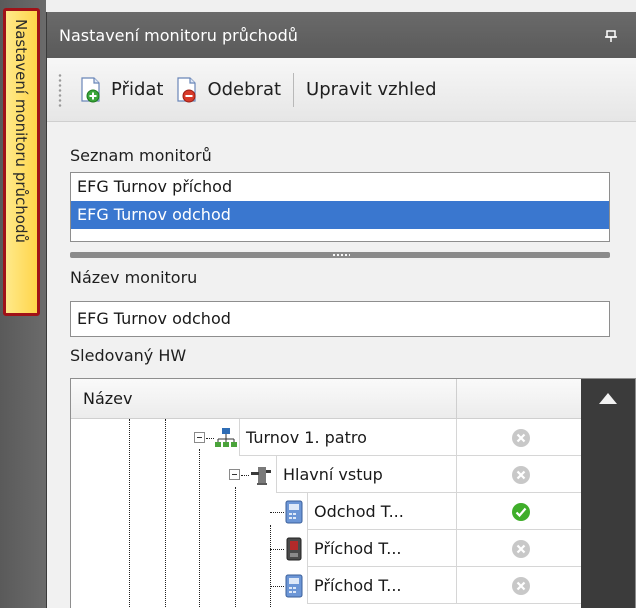 The image size is (636, 608). I want to click on tracked-hw-label: Sledovaný HW, so click(128, 355).